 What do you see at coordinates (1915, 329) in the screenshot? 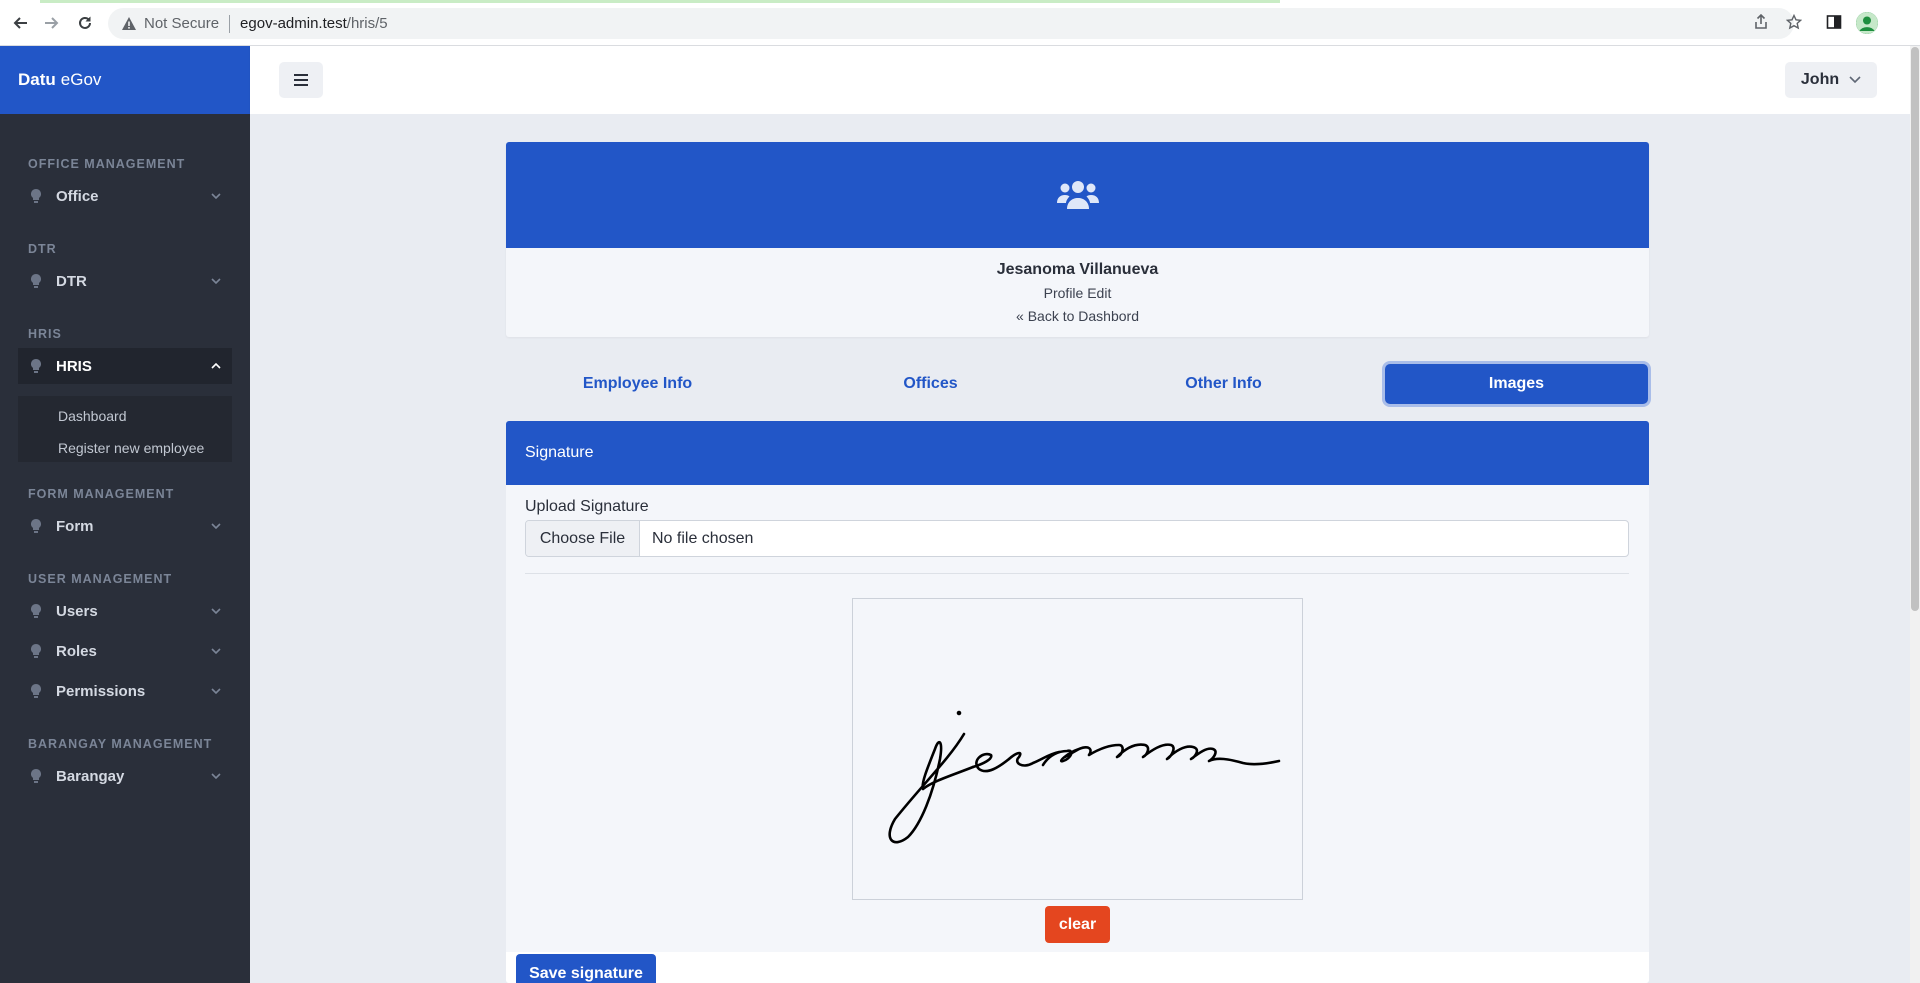
I see `page-scrollbar-thumb` at bounding box center [1915, 329].